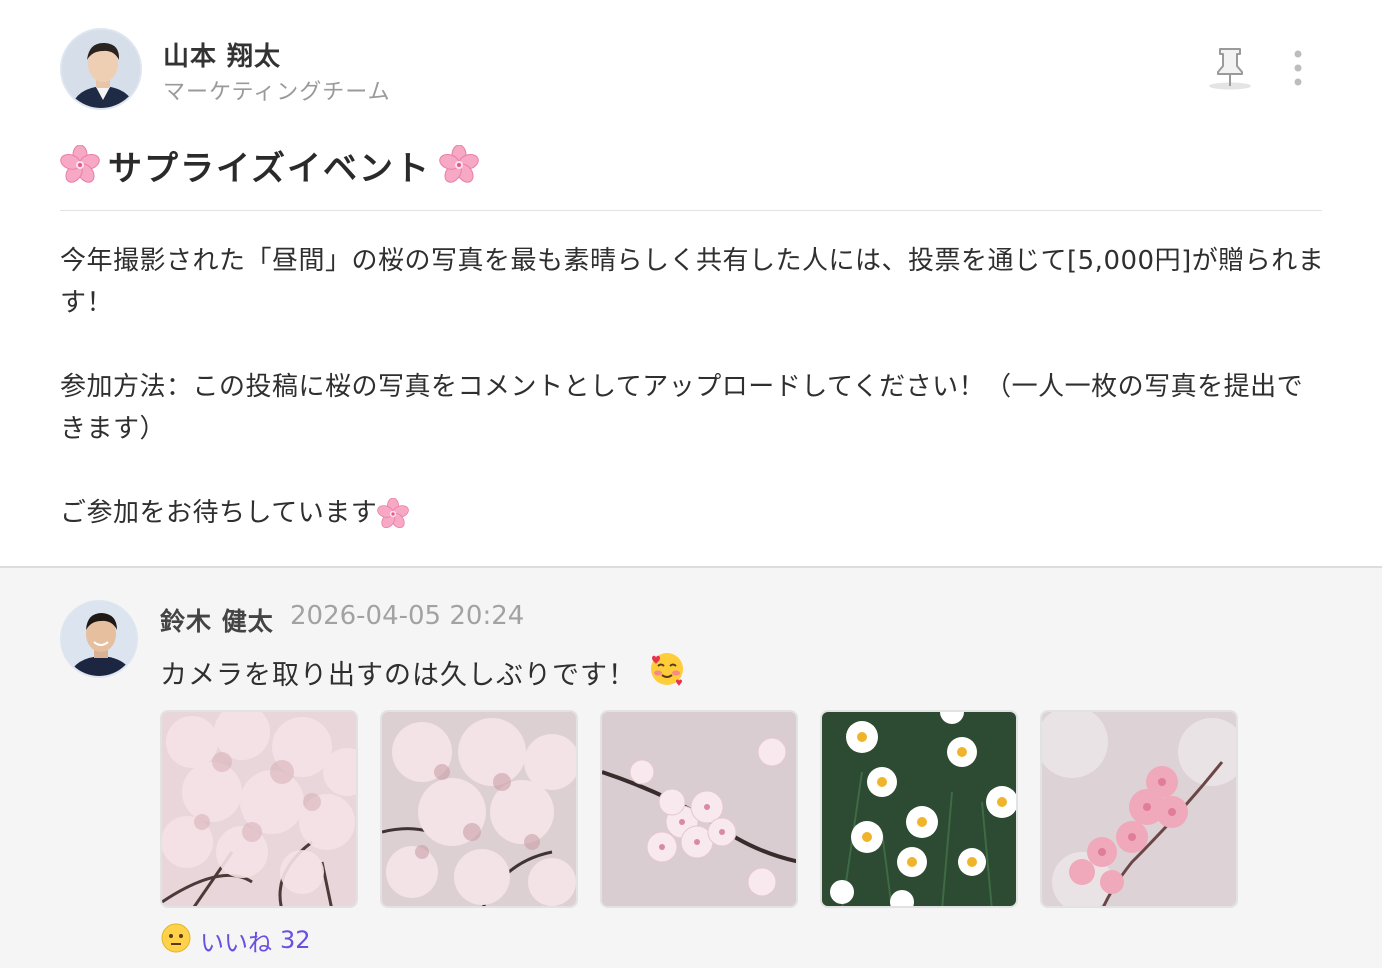 The image size is (1382, 968). Describe the element at coordinates (295, 940) in the screenshot. I see `like-count: 32` at that location.